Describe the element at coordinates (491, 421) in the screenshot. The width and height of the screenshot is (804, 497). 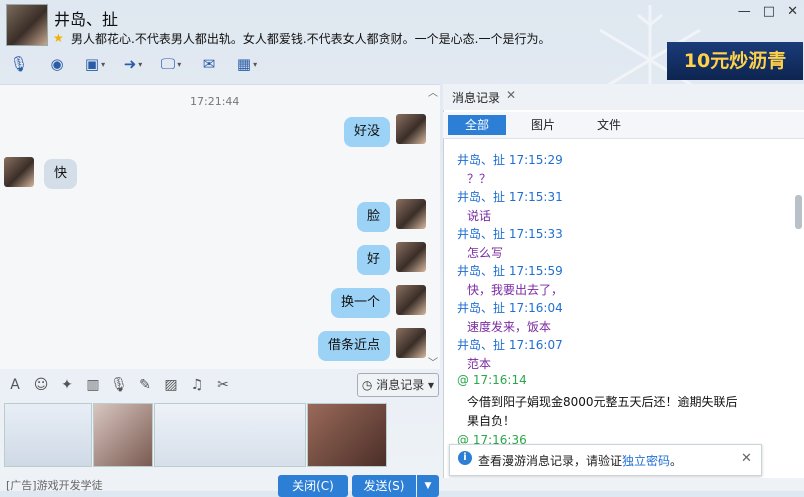
I see `history-message: 果自负！` at that location.